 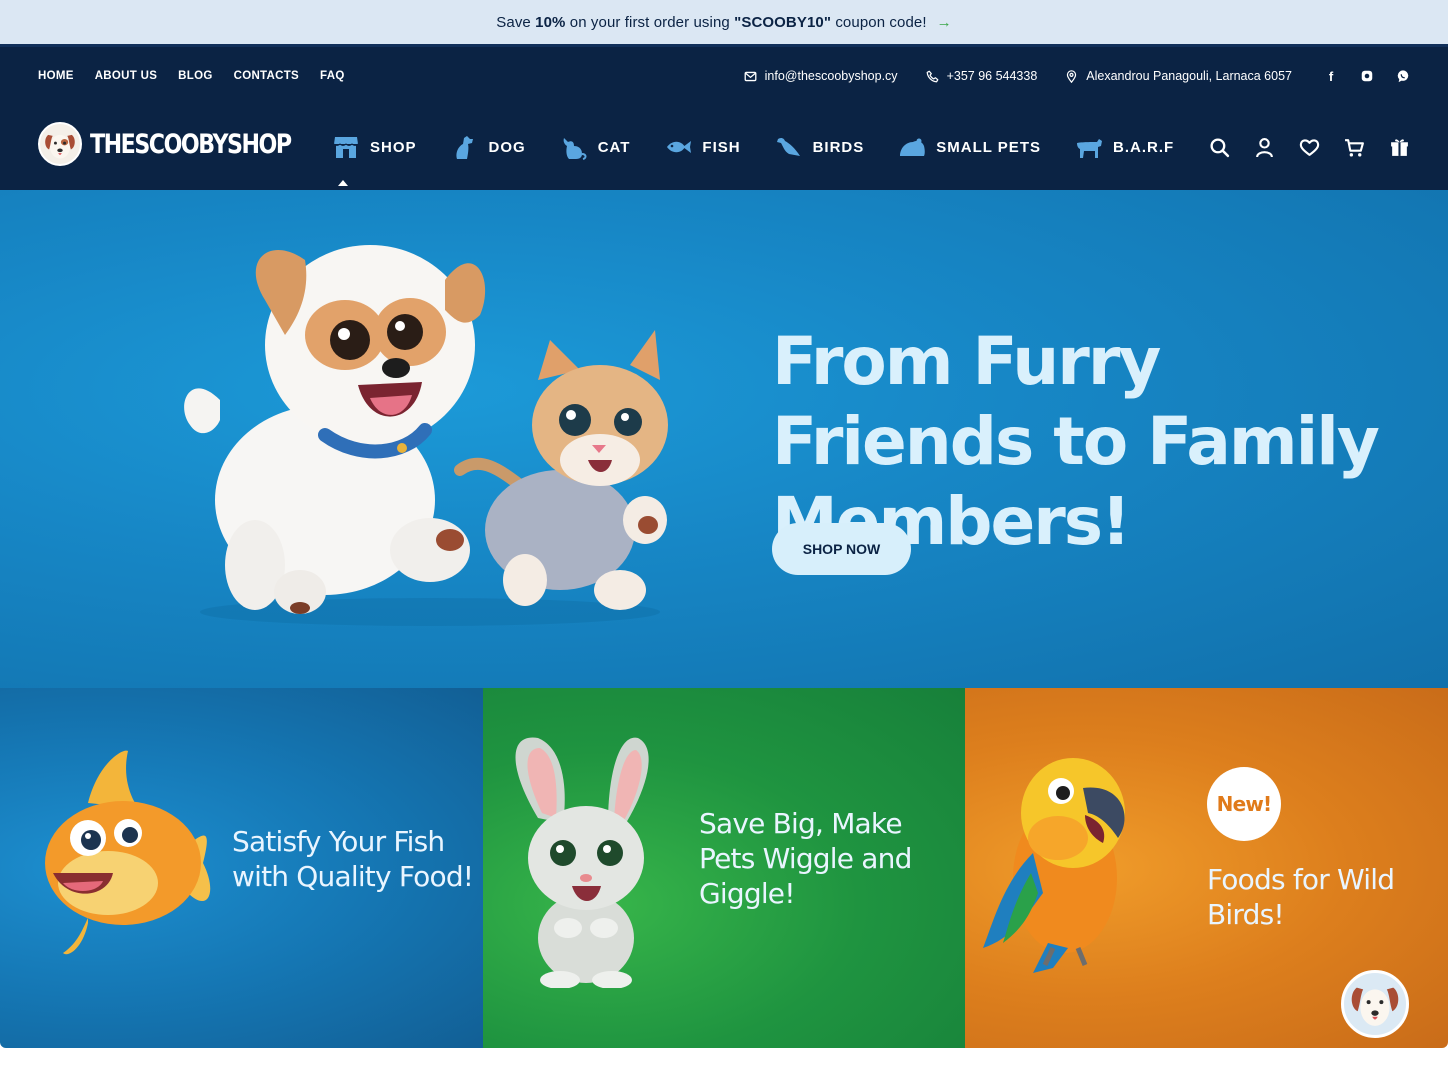 What do you see at coordinates (1244, 804) in the screenshot?
I see `new-badge: New!` at bounding box center [1244, 804].